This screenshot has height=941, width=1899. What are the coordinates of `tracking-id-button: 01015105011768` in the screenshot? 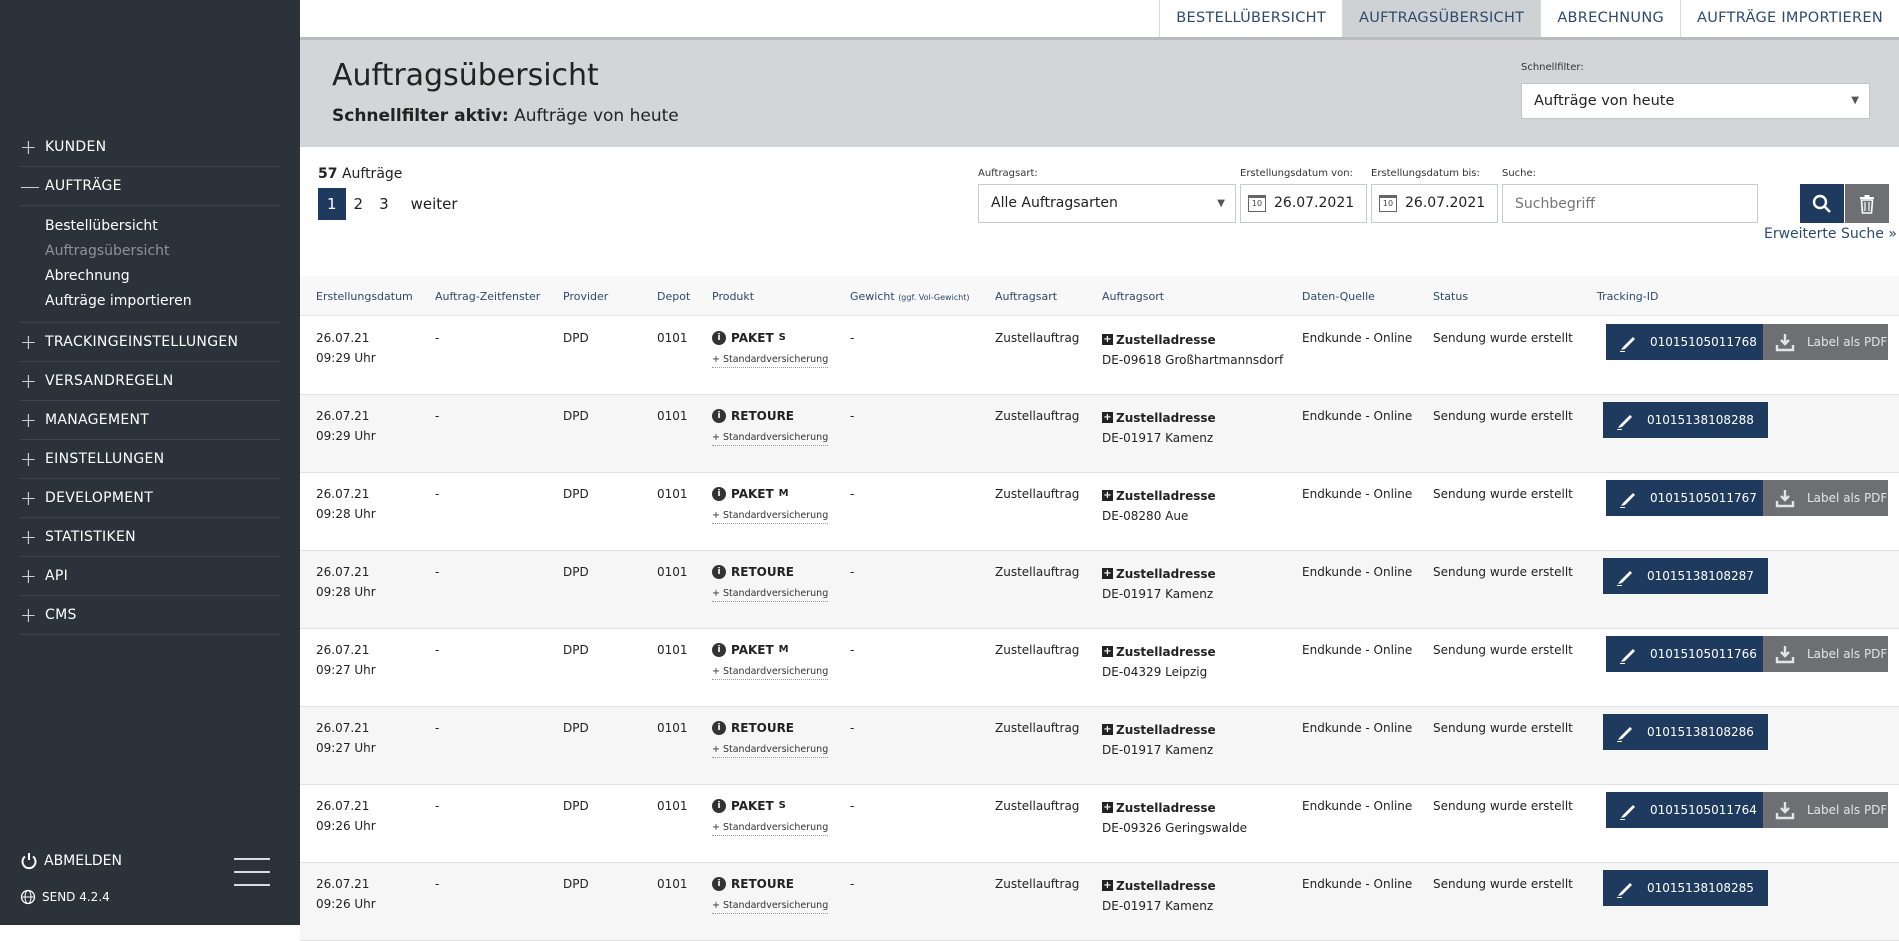 It's located at (1688, 342).